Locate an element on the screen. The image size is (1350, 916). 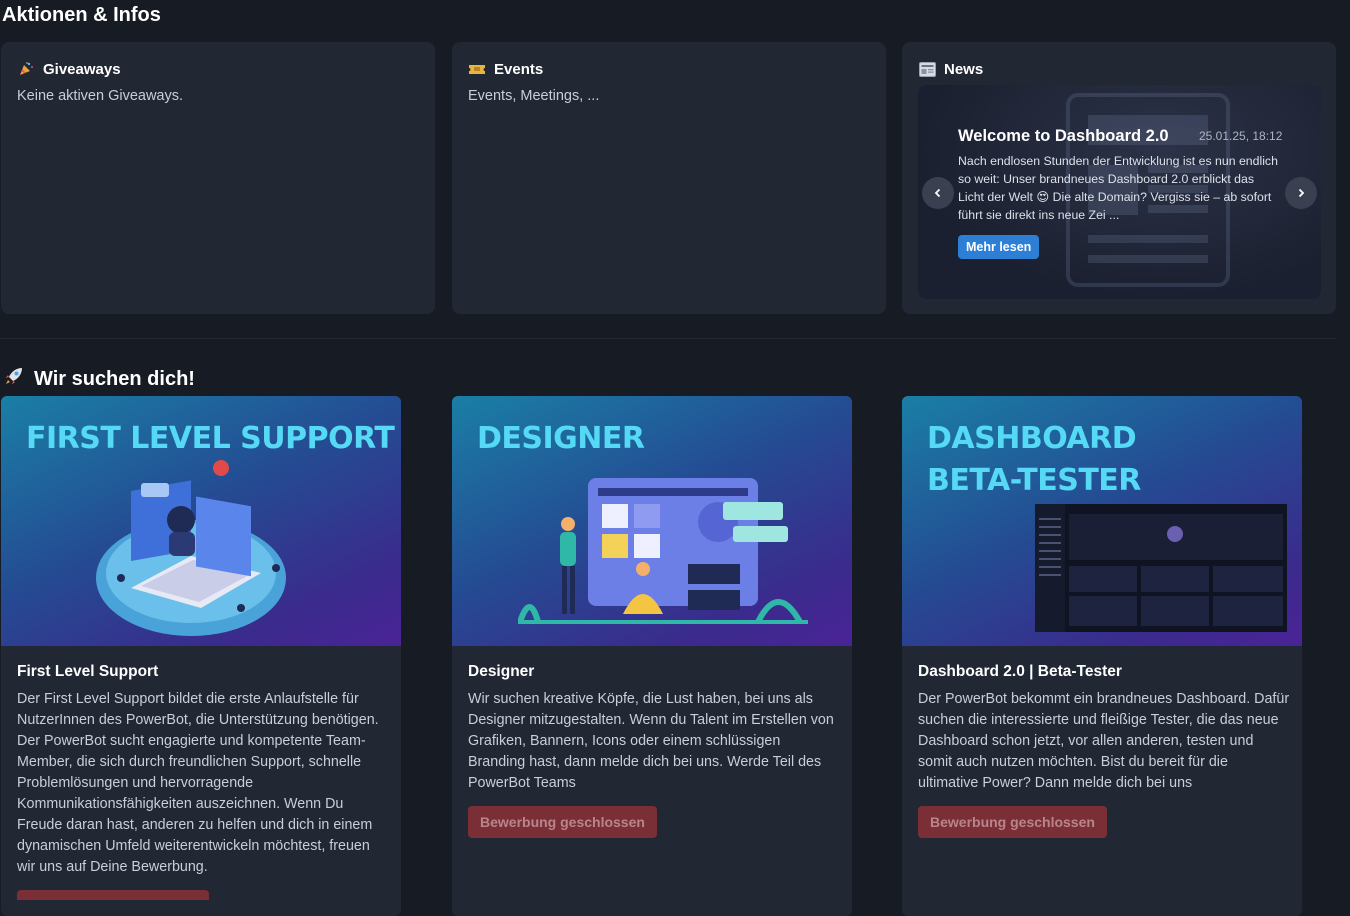
support-illustration is located at coordinates (191, 548).